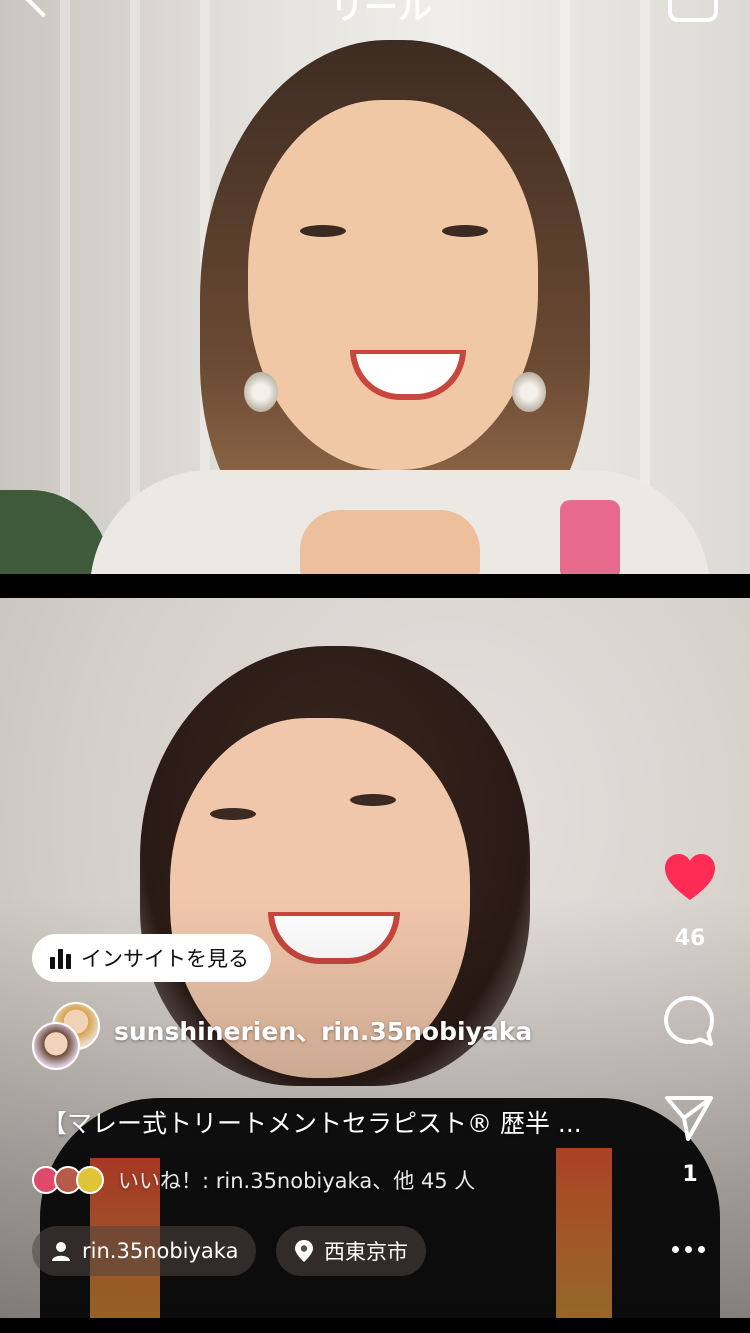  I want to click on likes-row: いいね！: rin.35nobiyaka、他 45 人, so click(253, 1180).